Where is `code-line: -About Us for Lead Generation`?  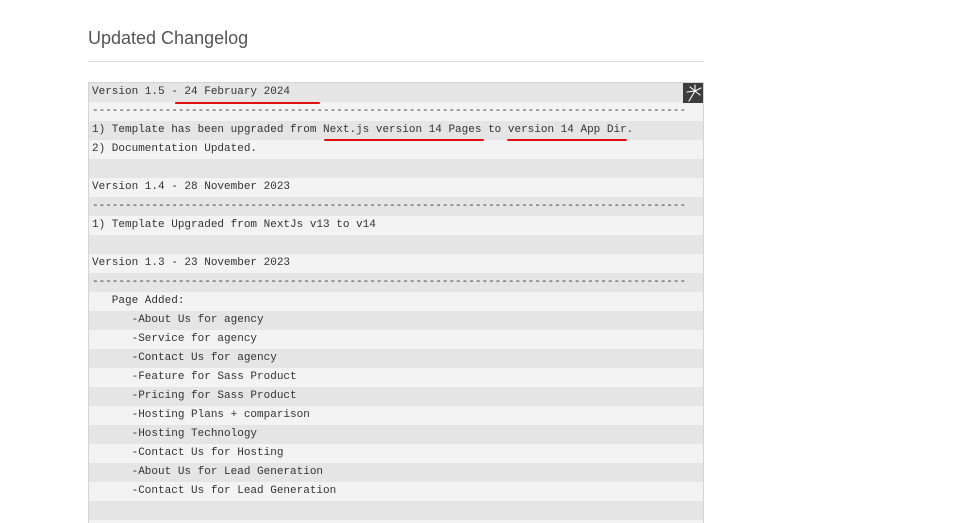 code-line: -About Us for Lead Generation is located at coordinates (396, 472).